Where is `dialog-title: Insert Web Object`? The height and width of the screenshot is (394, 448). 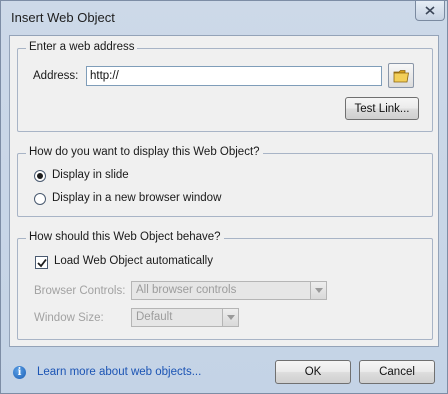 dialog-title: Insert Web Object is located at coordinates (63, 17).